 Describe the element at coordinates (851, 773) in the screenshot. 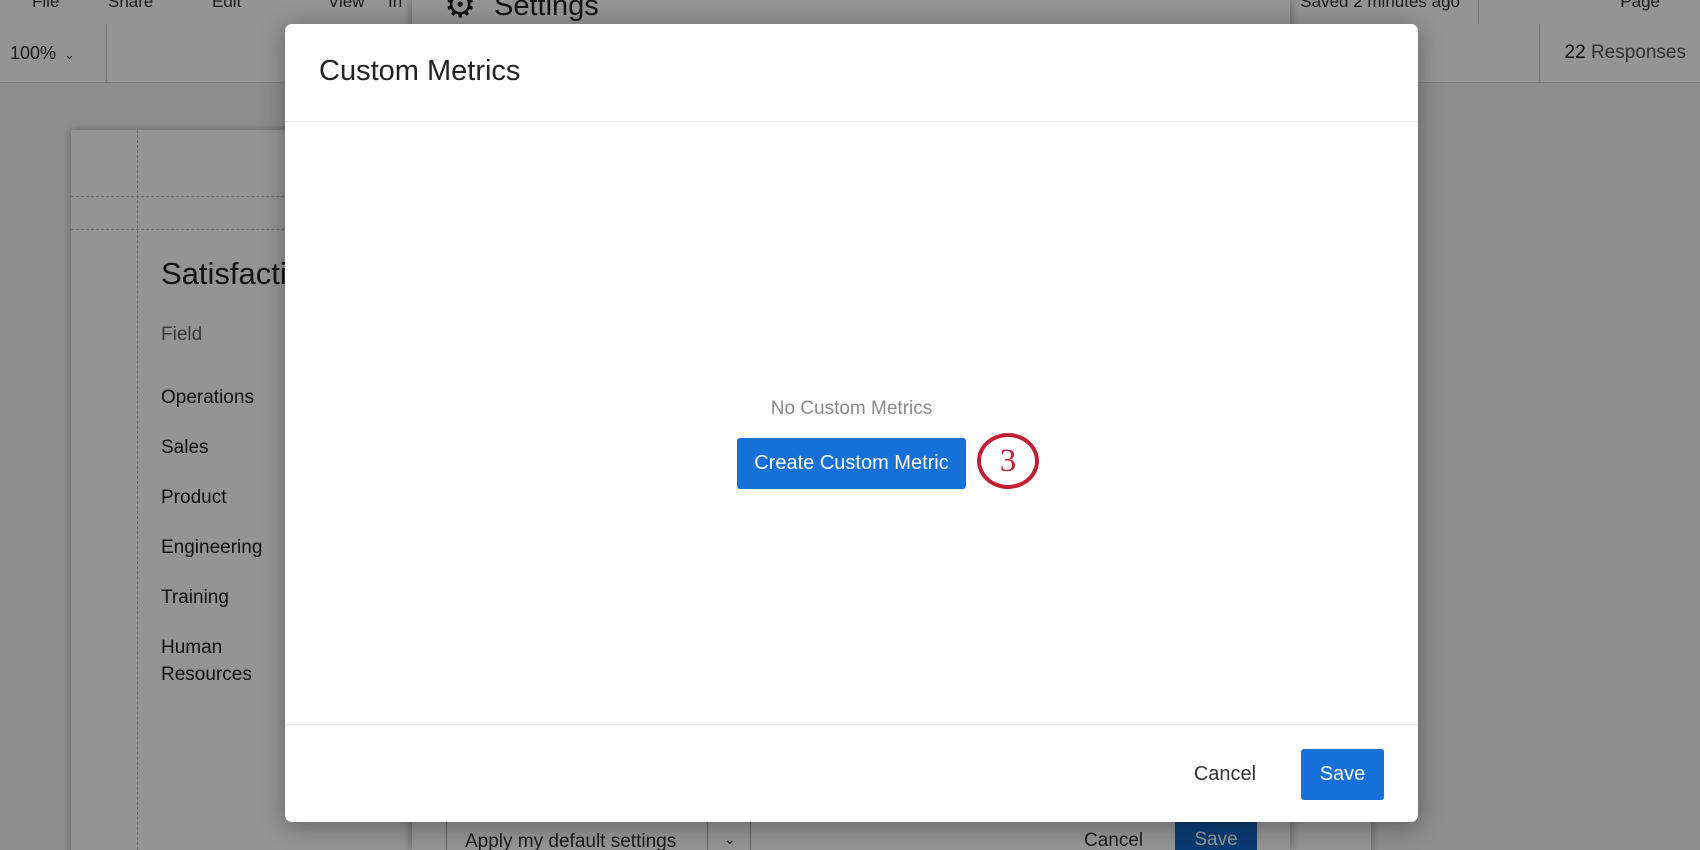

I see `modal-footer: Cancel Save` at that location.